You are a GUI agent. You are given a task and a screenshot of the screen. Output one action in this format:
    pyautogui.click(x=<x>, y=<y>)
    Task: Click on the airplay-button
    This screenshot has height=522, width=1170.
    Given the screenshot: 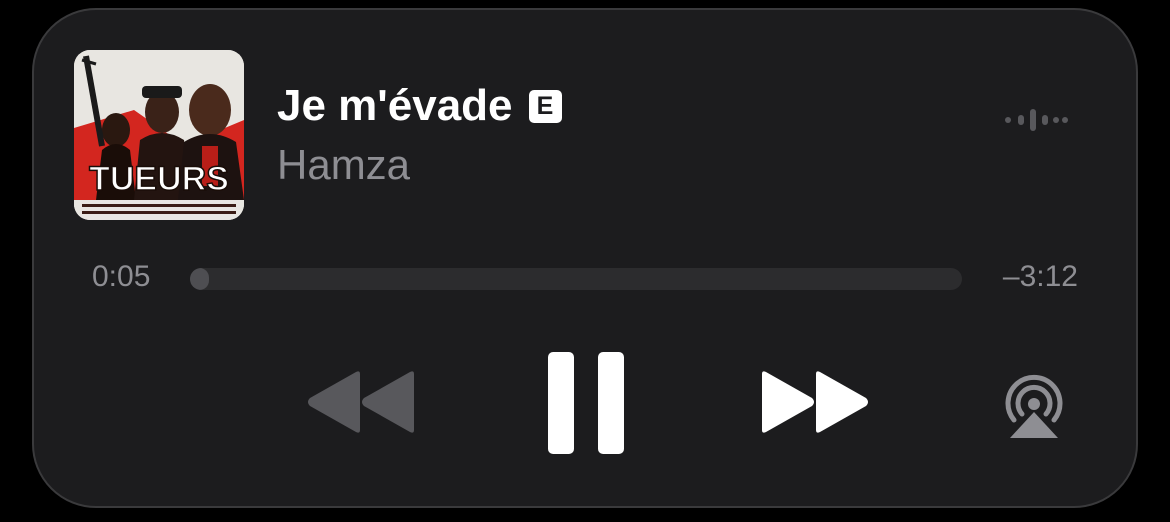 What is the action you would take?
    pyautogui.click(x=1034, y=405)
    